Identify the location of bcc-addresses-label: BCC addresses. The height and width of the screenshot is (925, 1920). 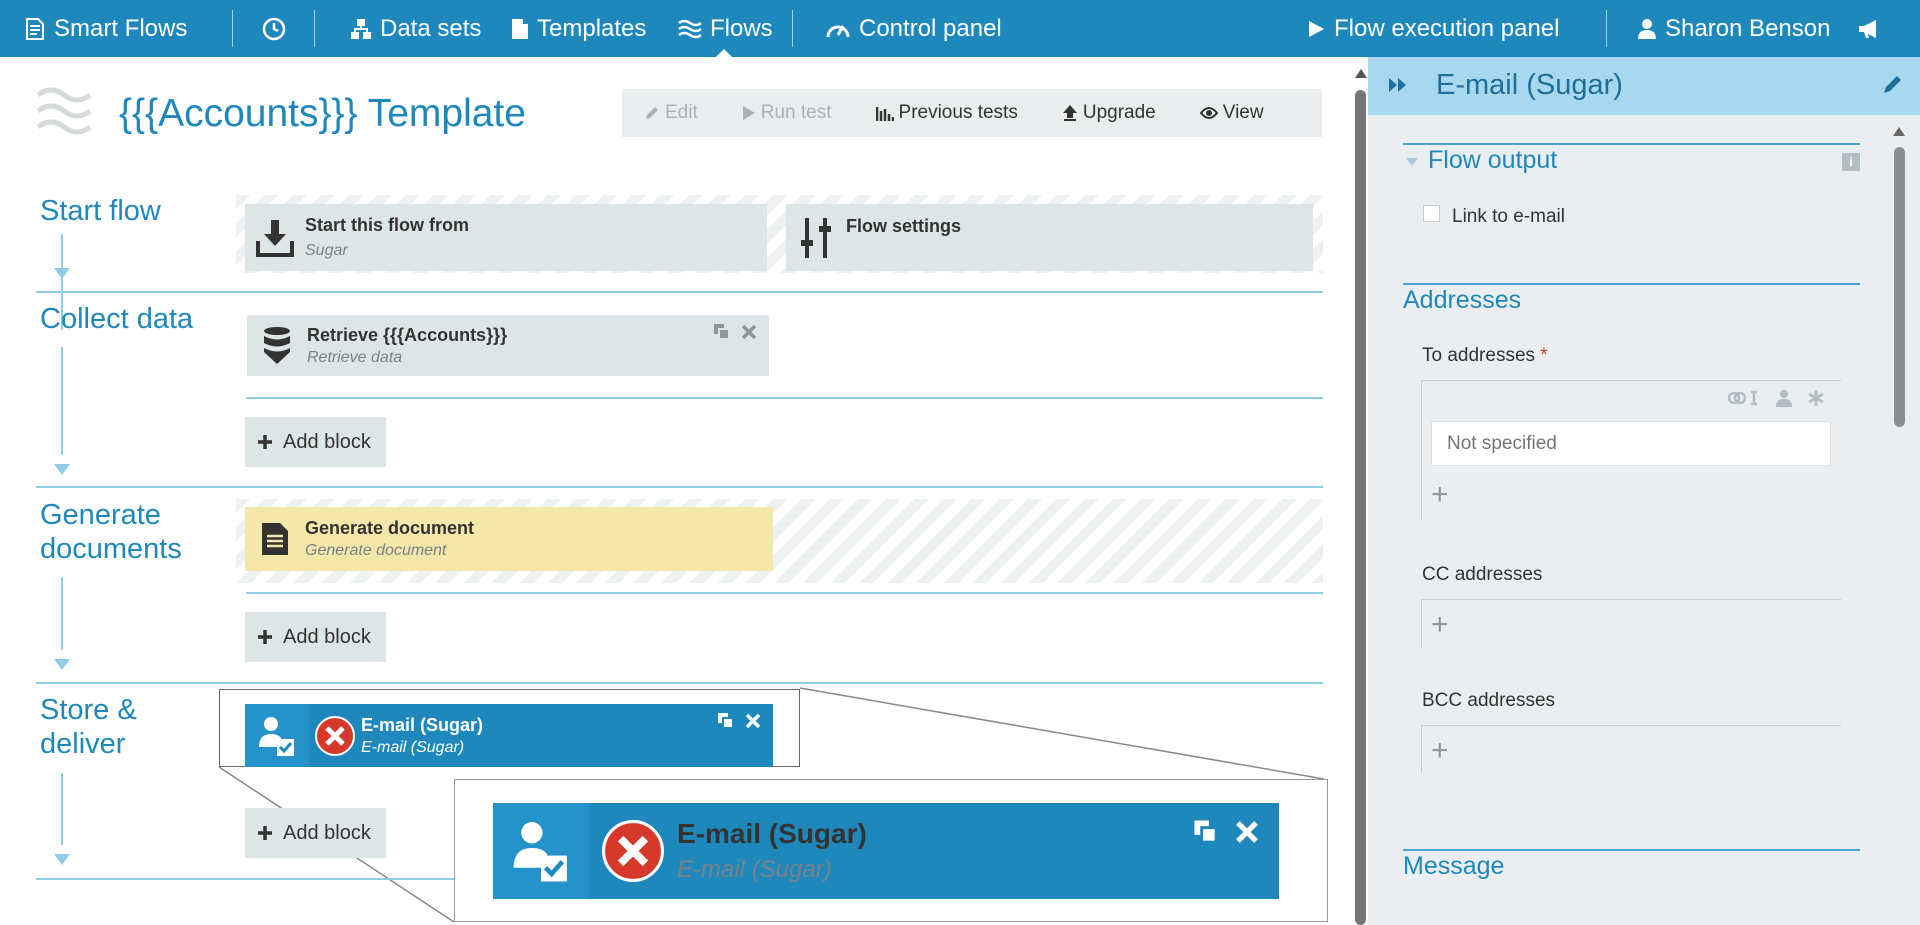
(1489, 700).